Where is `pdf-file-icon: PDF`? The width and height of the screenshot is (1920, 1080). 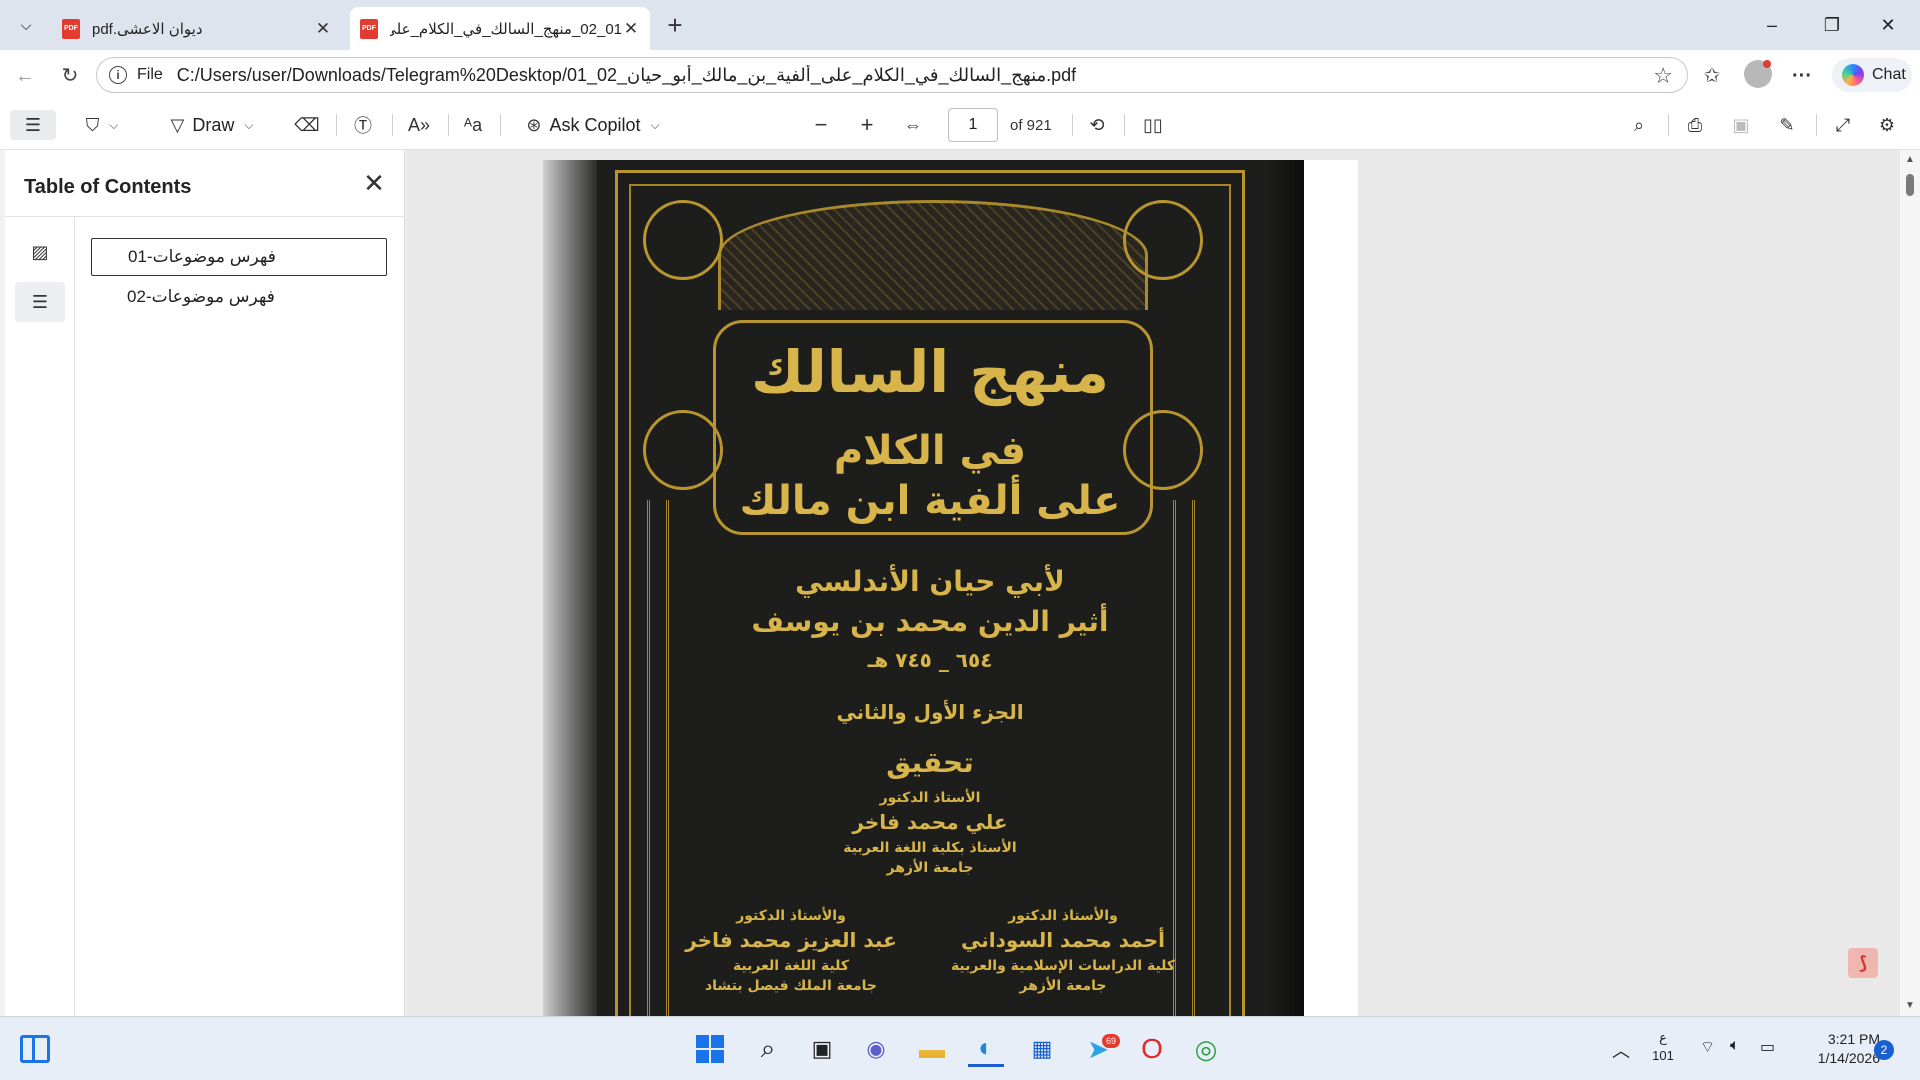 pdf-file-icon: PDF is located at coordinates (369, 28).